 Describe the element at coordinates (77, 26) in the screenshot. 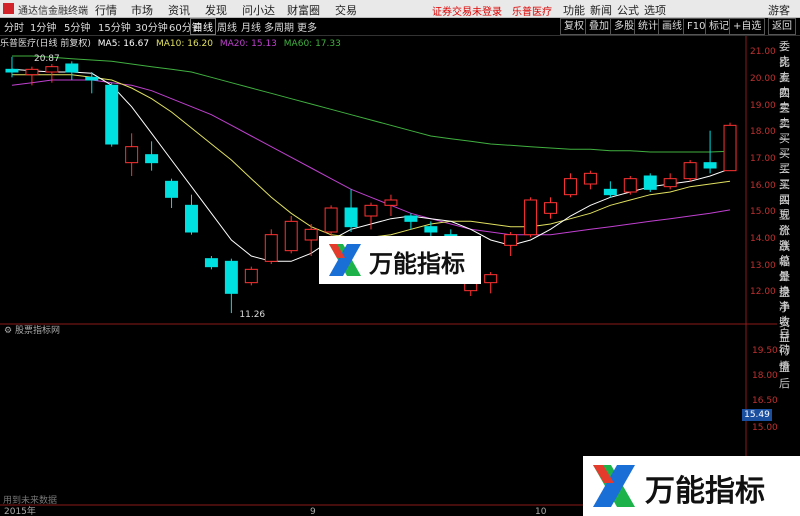

I see `period-tab-5min: 5分钟` at that location.